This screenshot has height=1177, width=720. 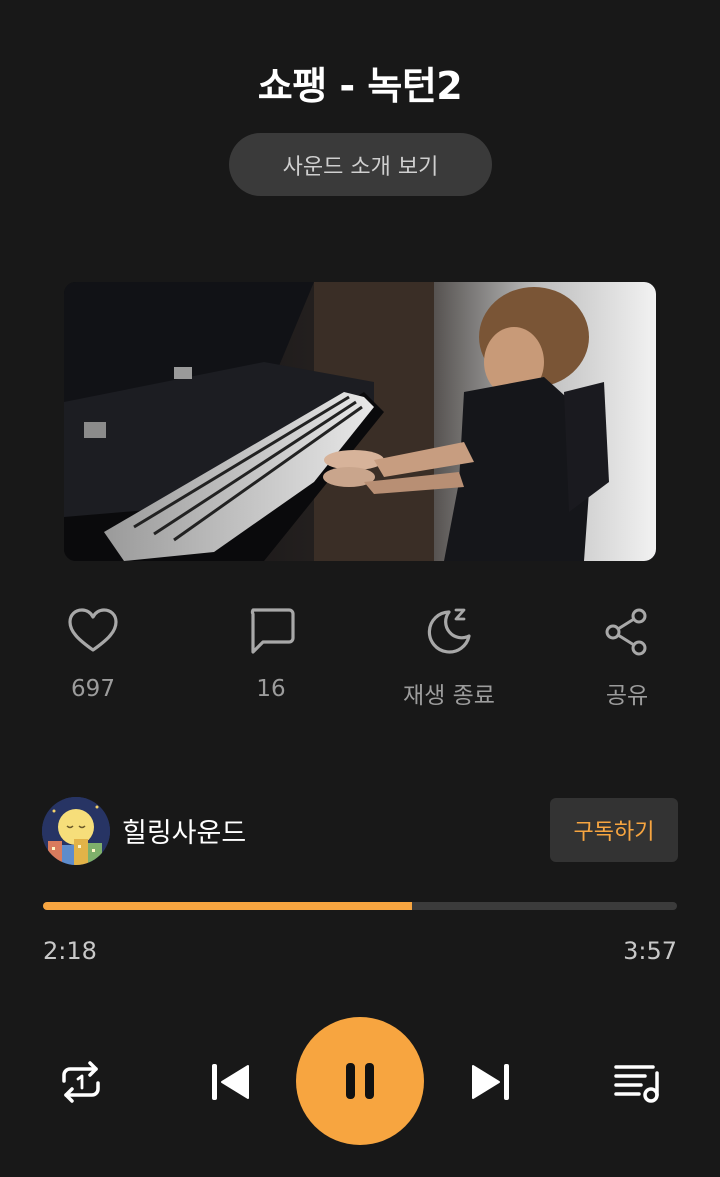 I want to click on share-action: 공유, so click(x=627, y=655).